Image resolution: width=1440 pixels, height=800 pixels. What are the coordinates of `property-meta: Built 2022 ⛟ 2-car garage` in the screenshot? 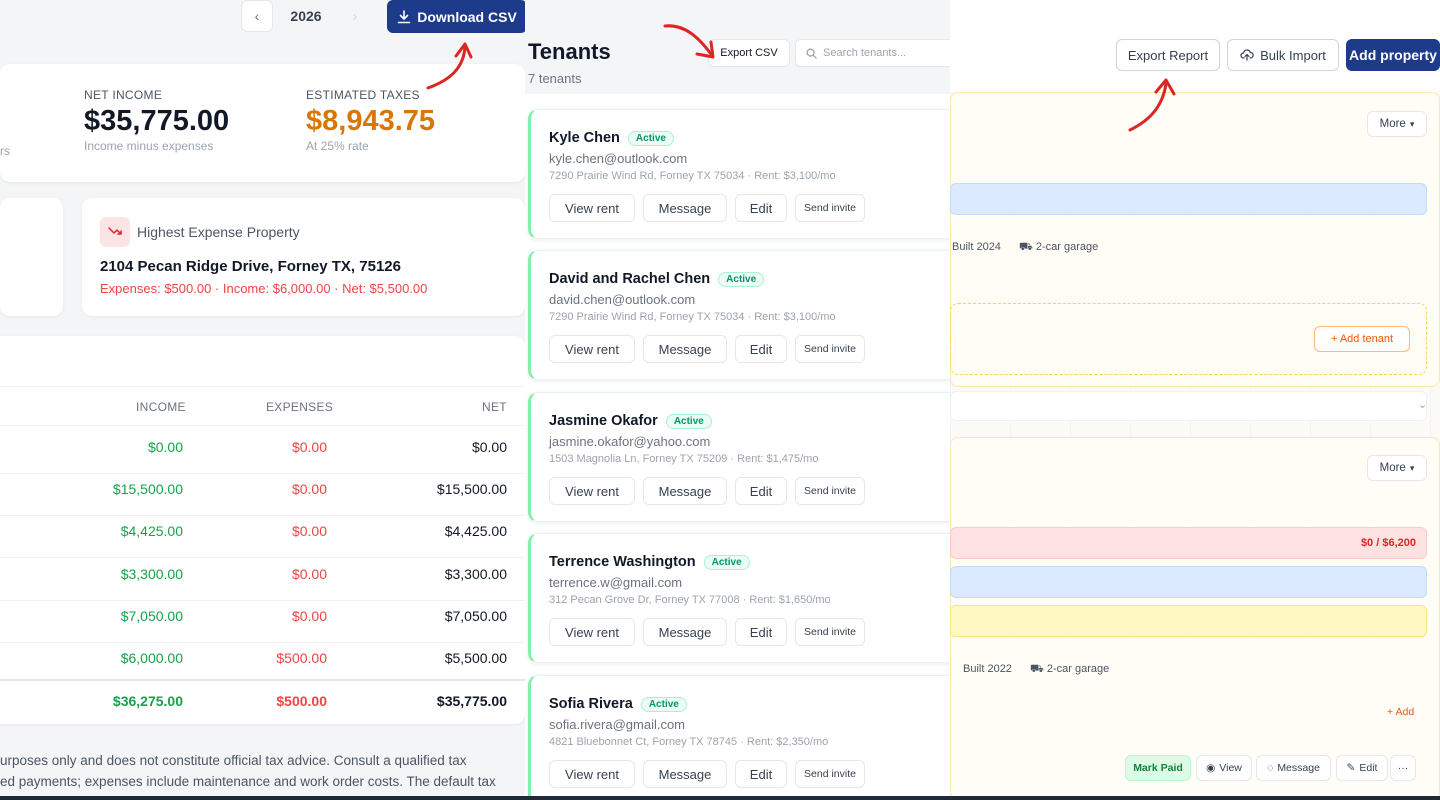 It's located at (1036, 670).